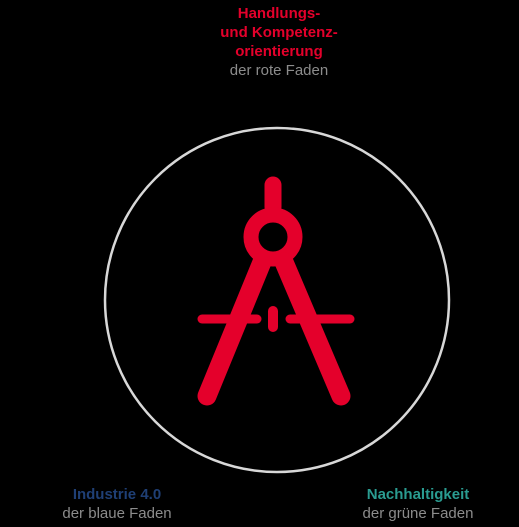 The width and height of the screenshot is (519, 527). I want to click on bottom-right-title: Nachhaltigkeit, so click(418, 494).